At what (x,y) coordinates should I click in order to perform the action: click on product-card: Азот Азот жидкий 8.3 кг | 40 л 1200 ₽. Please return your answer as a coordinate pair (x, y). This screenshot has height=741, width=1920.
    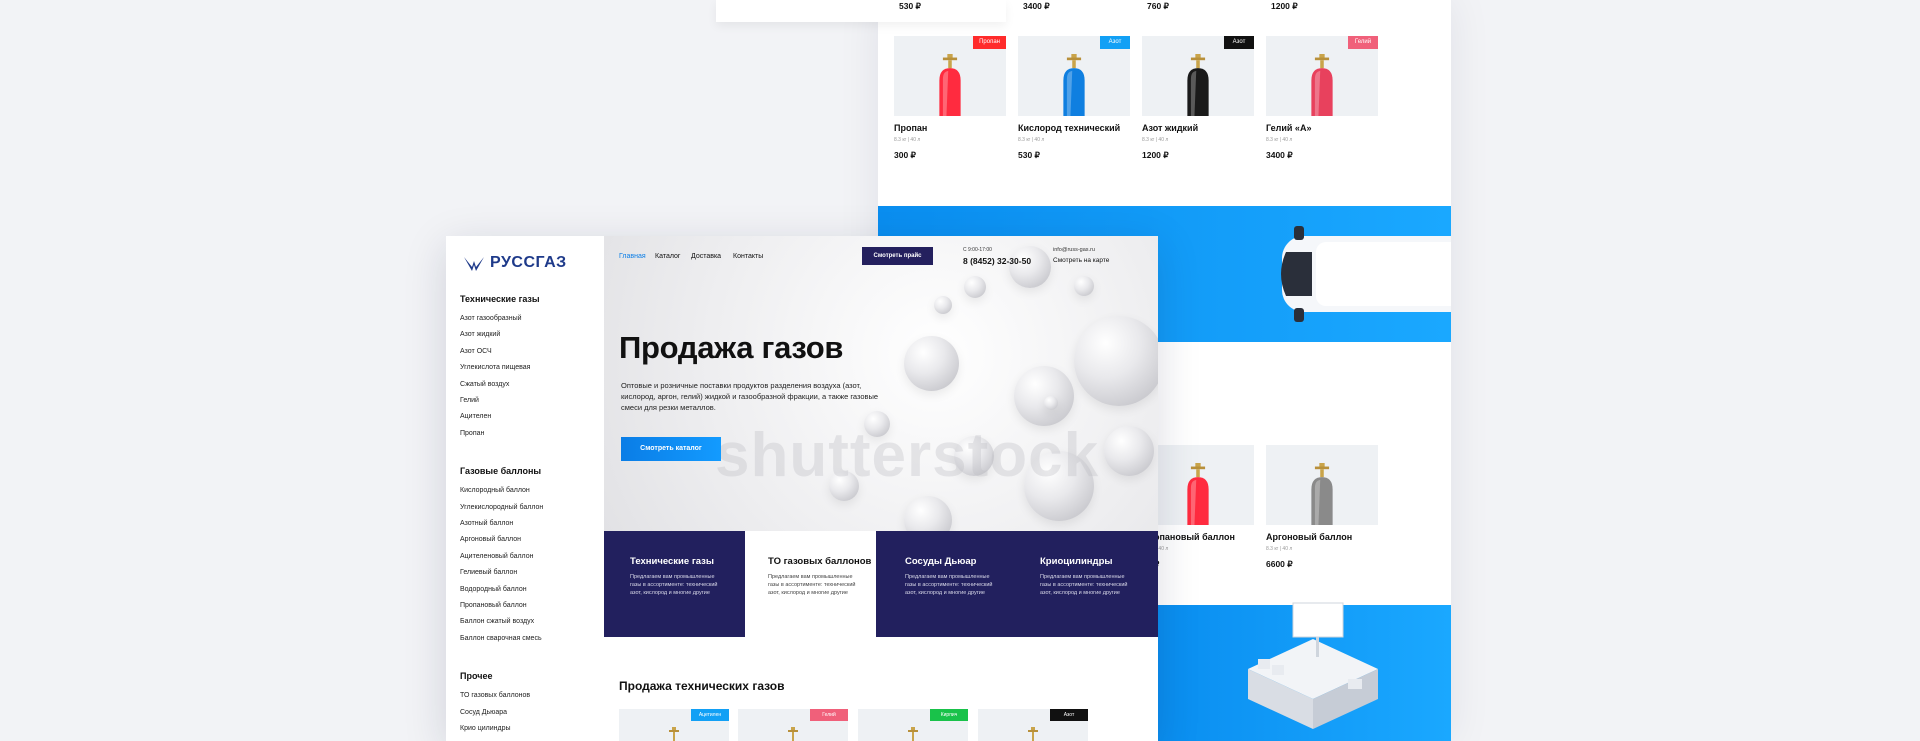
    Looking at the image, I should click on (1198, 98).